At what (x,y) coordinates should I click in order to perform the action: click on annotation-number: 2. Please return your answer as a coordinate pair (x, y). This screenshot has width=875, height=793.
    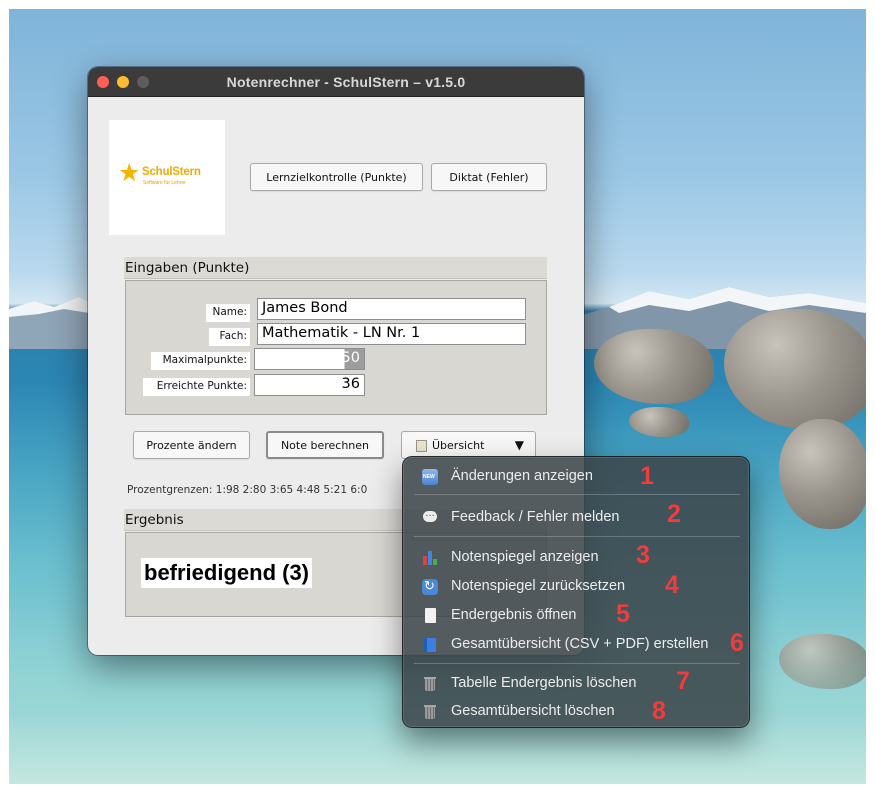
    Looking at the image, I should click on (674, 514).